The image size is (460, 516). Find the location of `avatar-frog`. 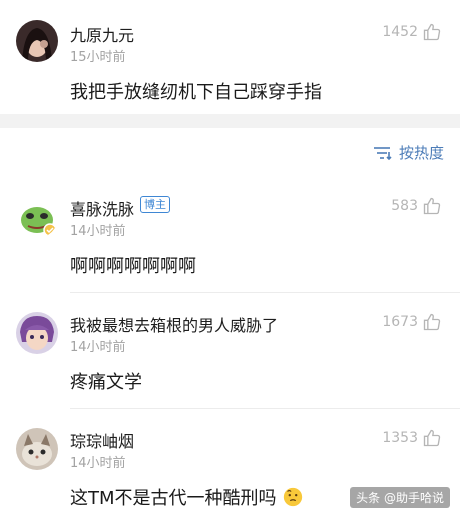

avatar-frog is located at coordinates (37, 217).